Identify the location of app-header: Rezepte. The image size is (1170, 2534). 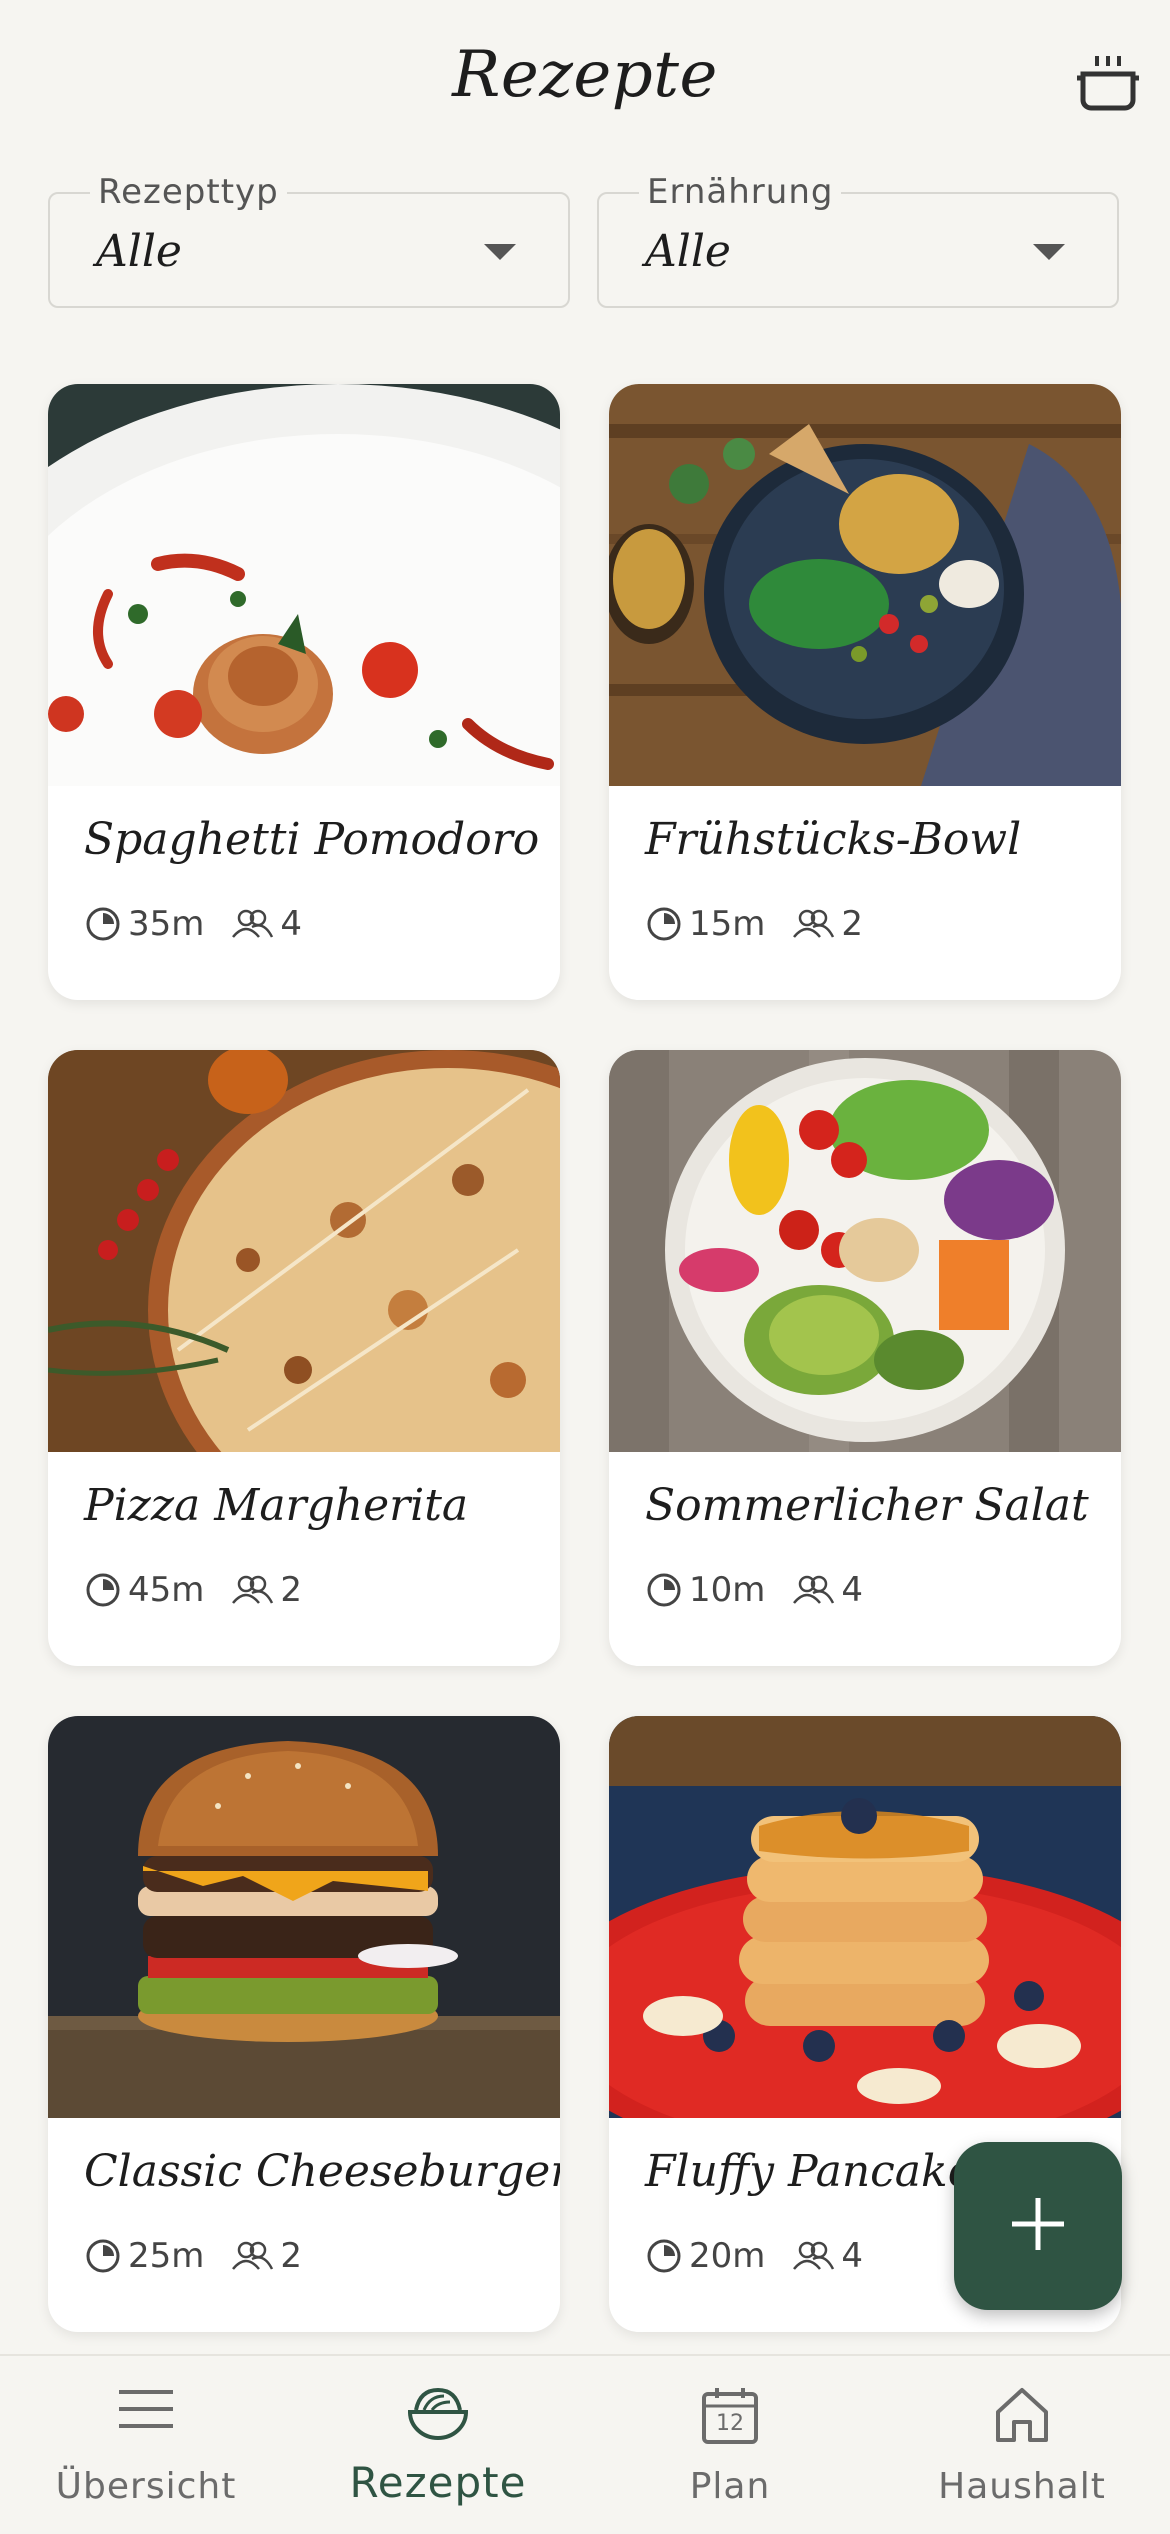
(585, 85).